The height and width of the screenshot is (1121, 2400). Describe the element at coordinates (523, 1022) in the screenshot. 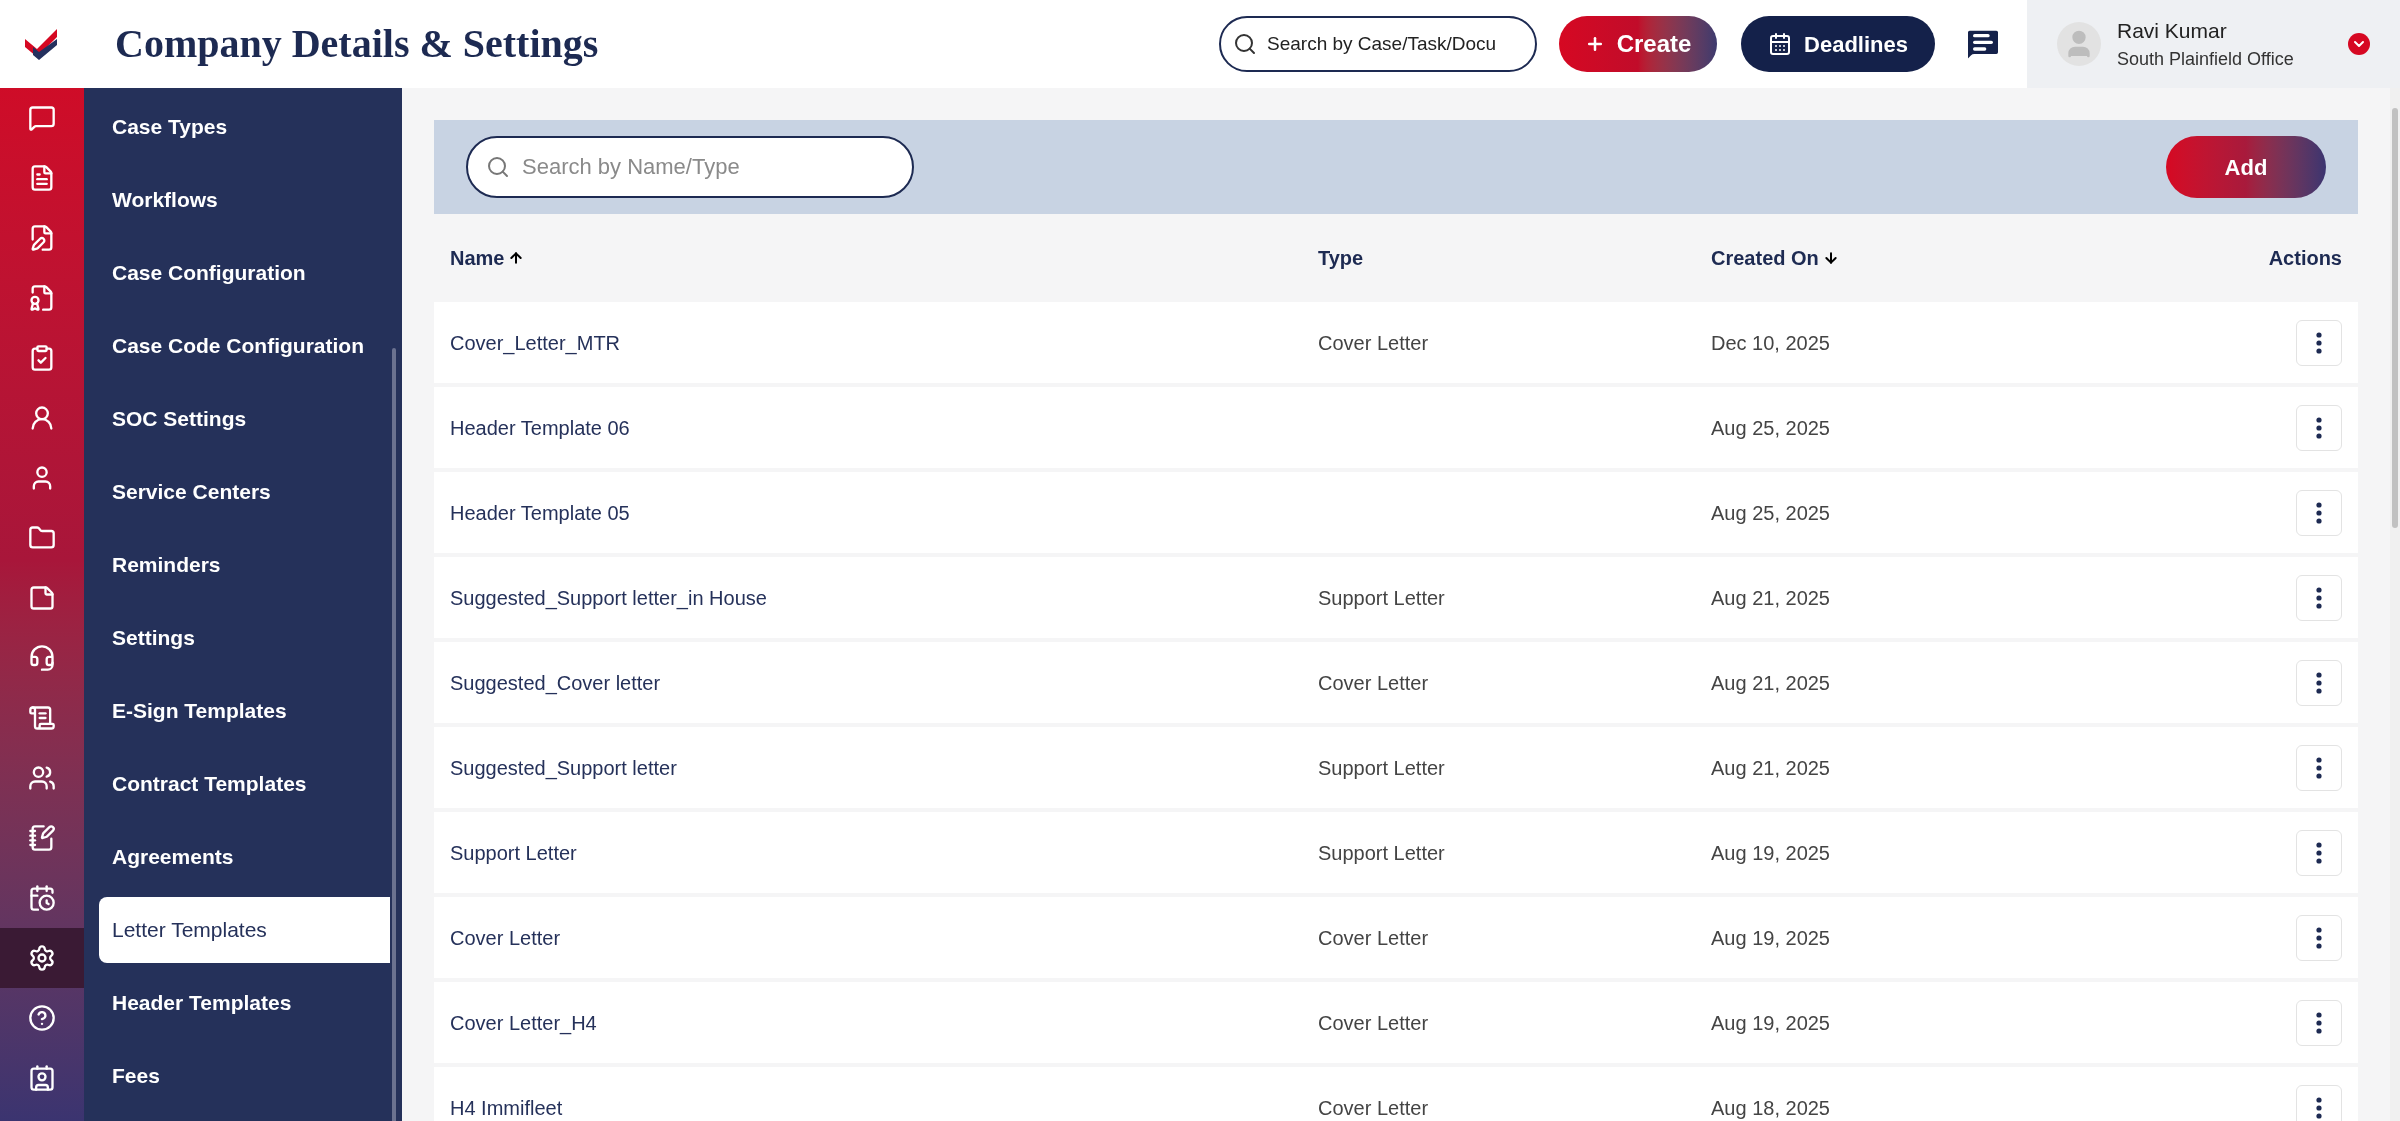

I see `template-name-link: Cover Letter_H4` at that location.